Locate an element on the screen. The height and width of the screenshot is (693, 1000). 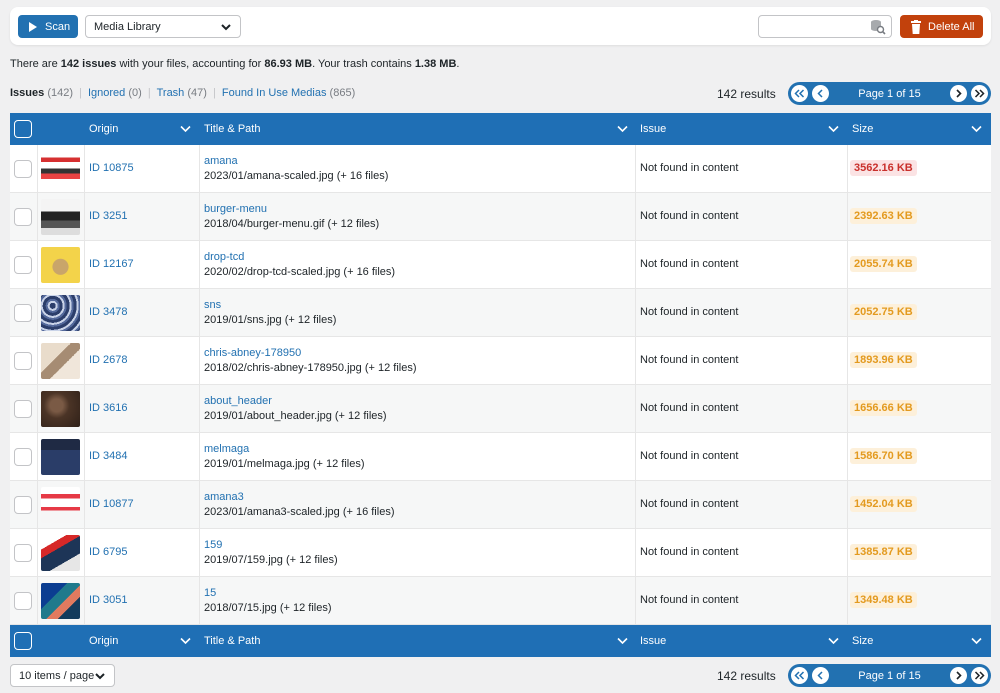
column-size: Size is located at coordinates (862, 129).